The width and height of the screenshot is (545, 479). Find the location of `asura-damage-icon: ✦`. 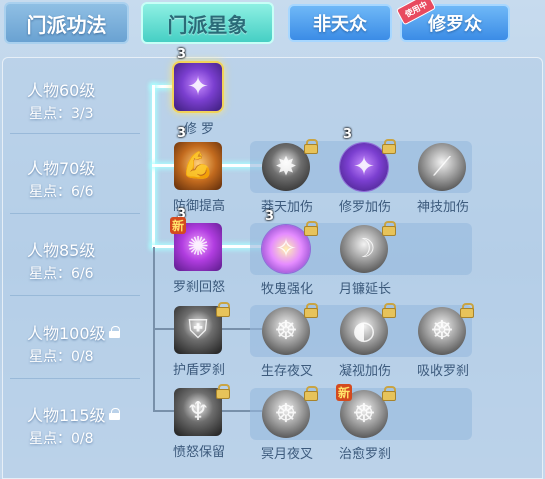

asura-damage-icon: ✦ is located at coordinates (364, 167).